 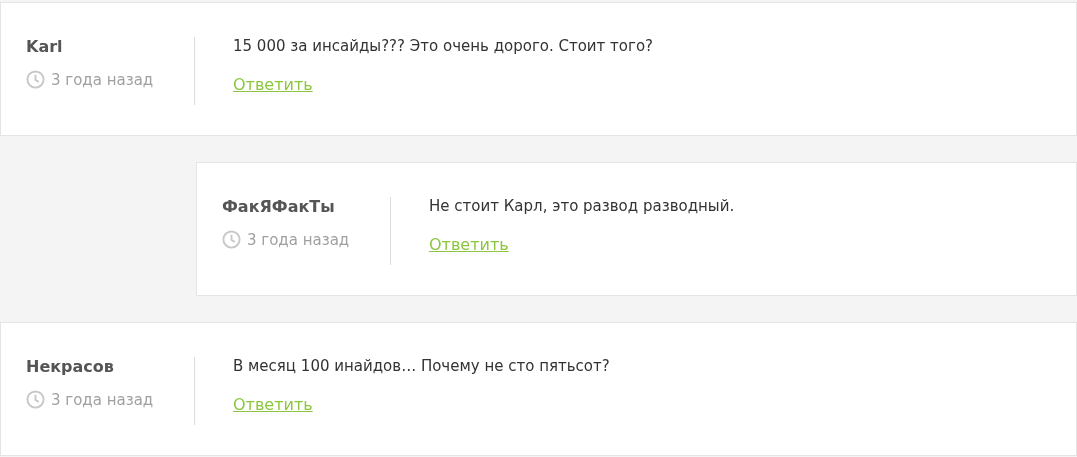 I want to click on comment-author: Некрасов, so click(x=70, y=366).